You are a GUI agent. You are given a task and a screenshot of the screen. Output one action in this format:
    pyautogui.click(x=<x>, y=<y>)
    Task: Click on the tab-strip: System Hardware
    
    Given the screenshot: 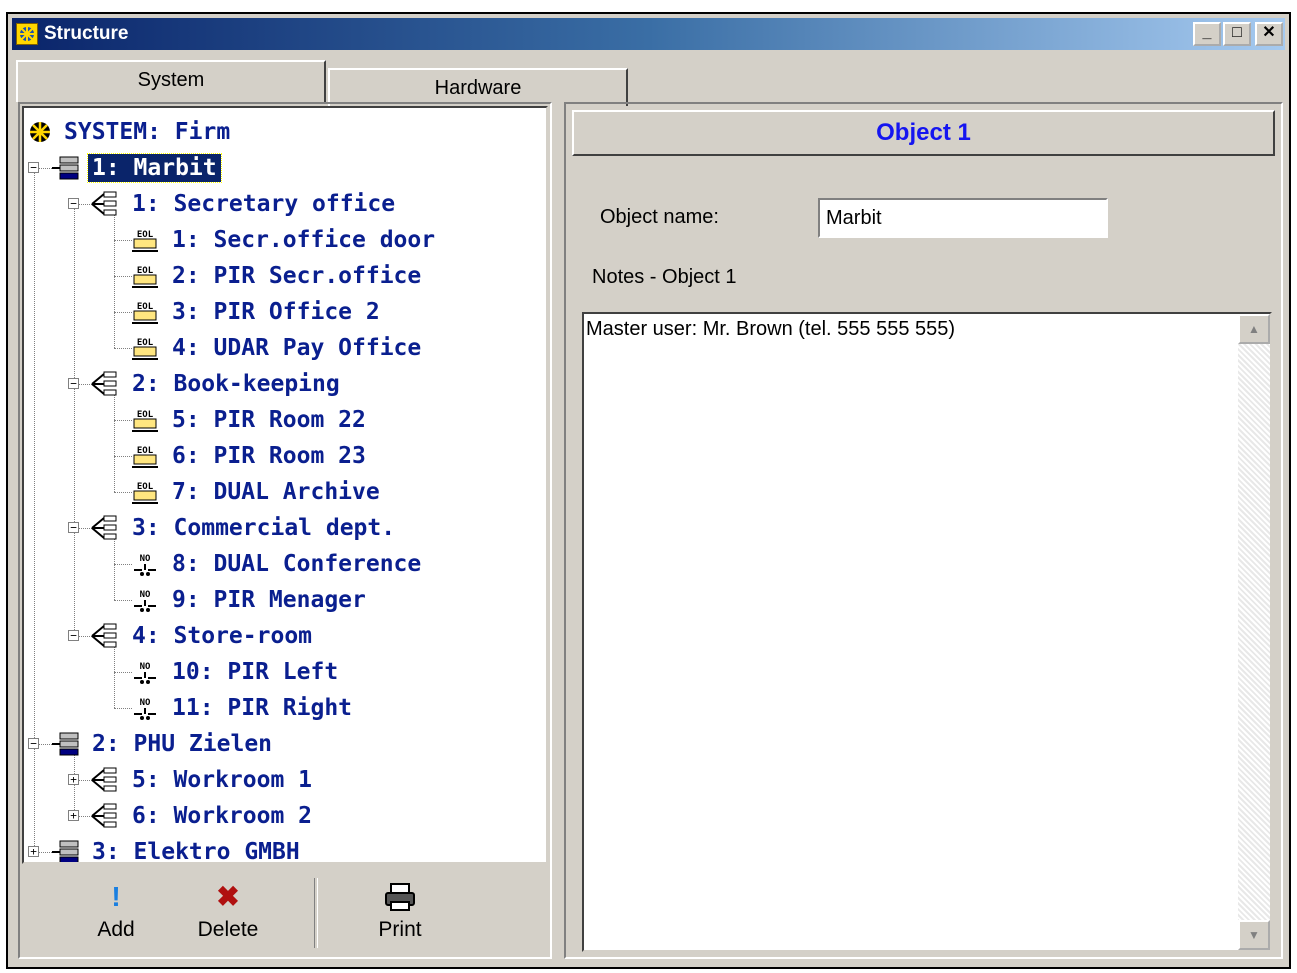 What is the action you would take?
    pyautogui.click(x=648, y=83)
    